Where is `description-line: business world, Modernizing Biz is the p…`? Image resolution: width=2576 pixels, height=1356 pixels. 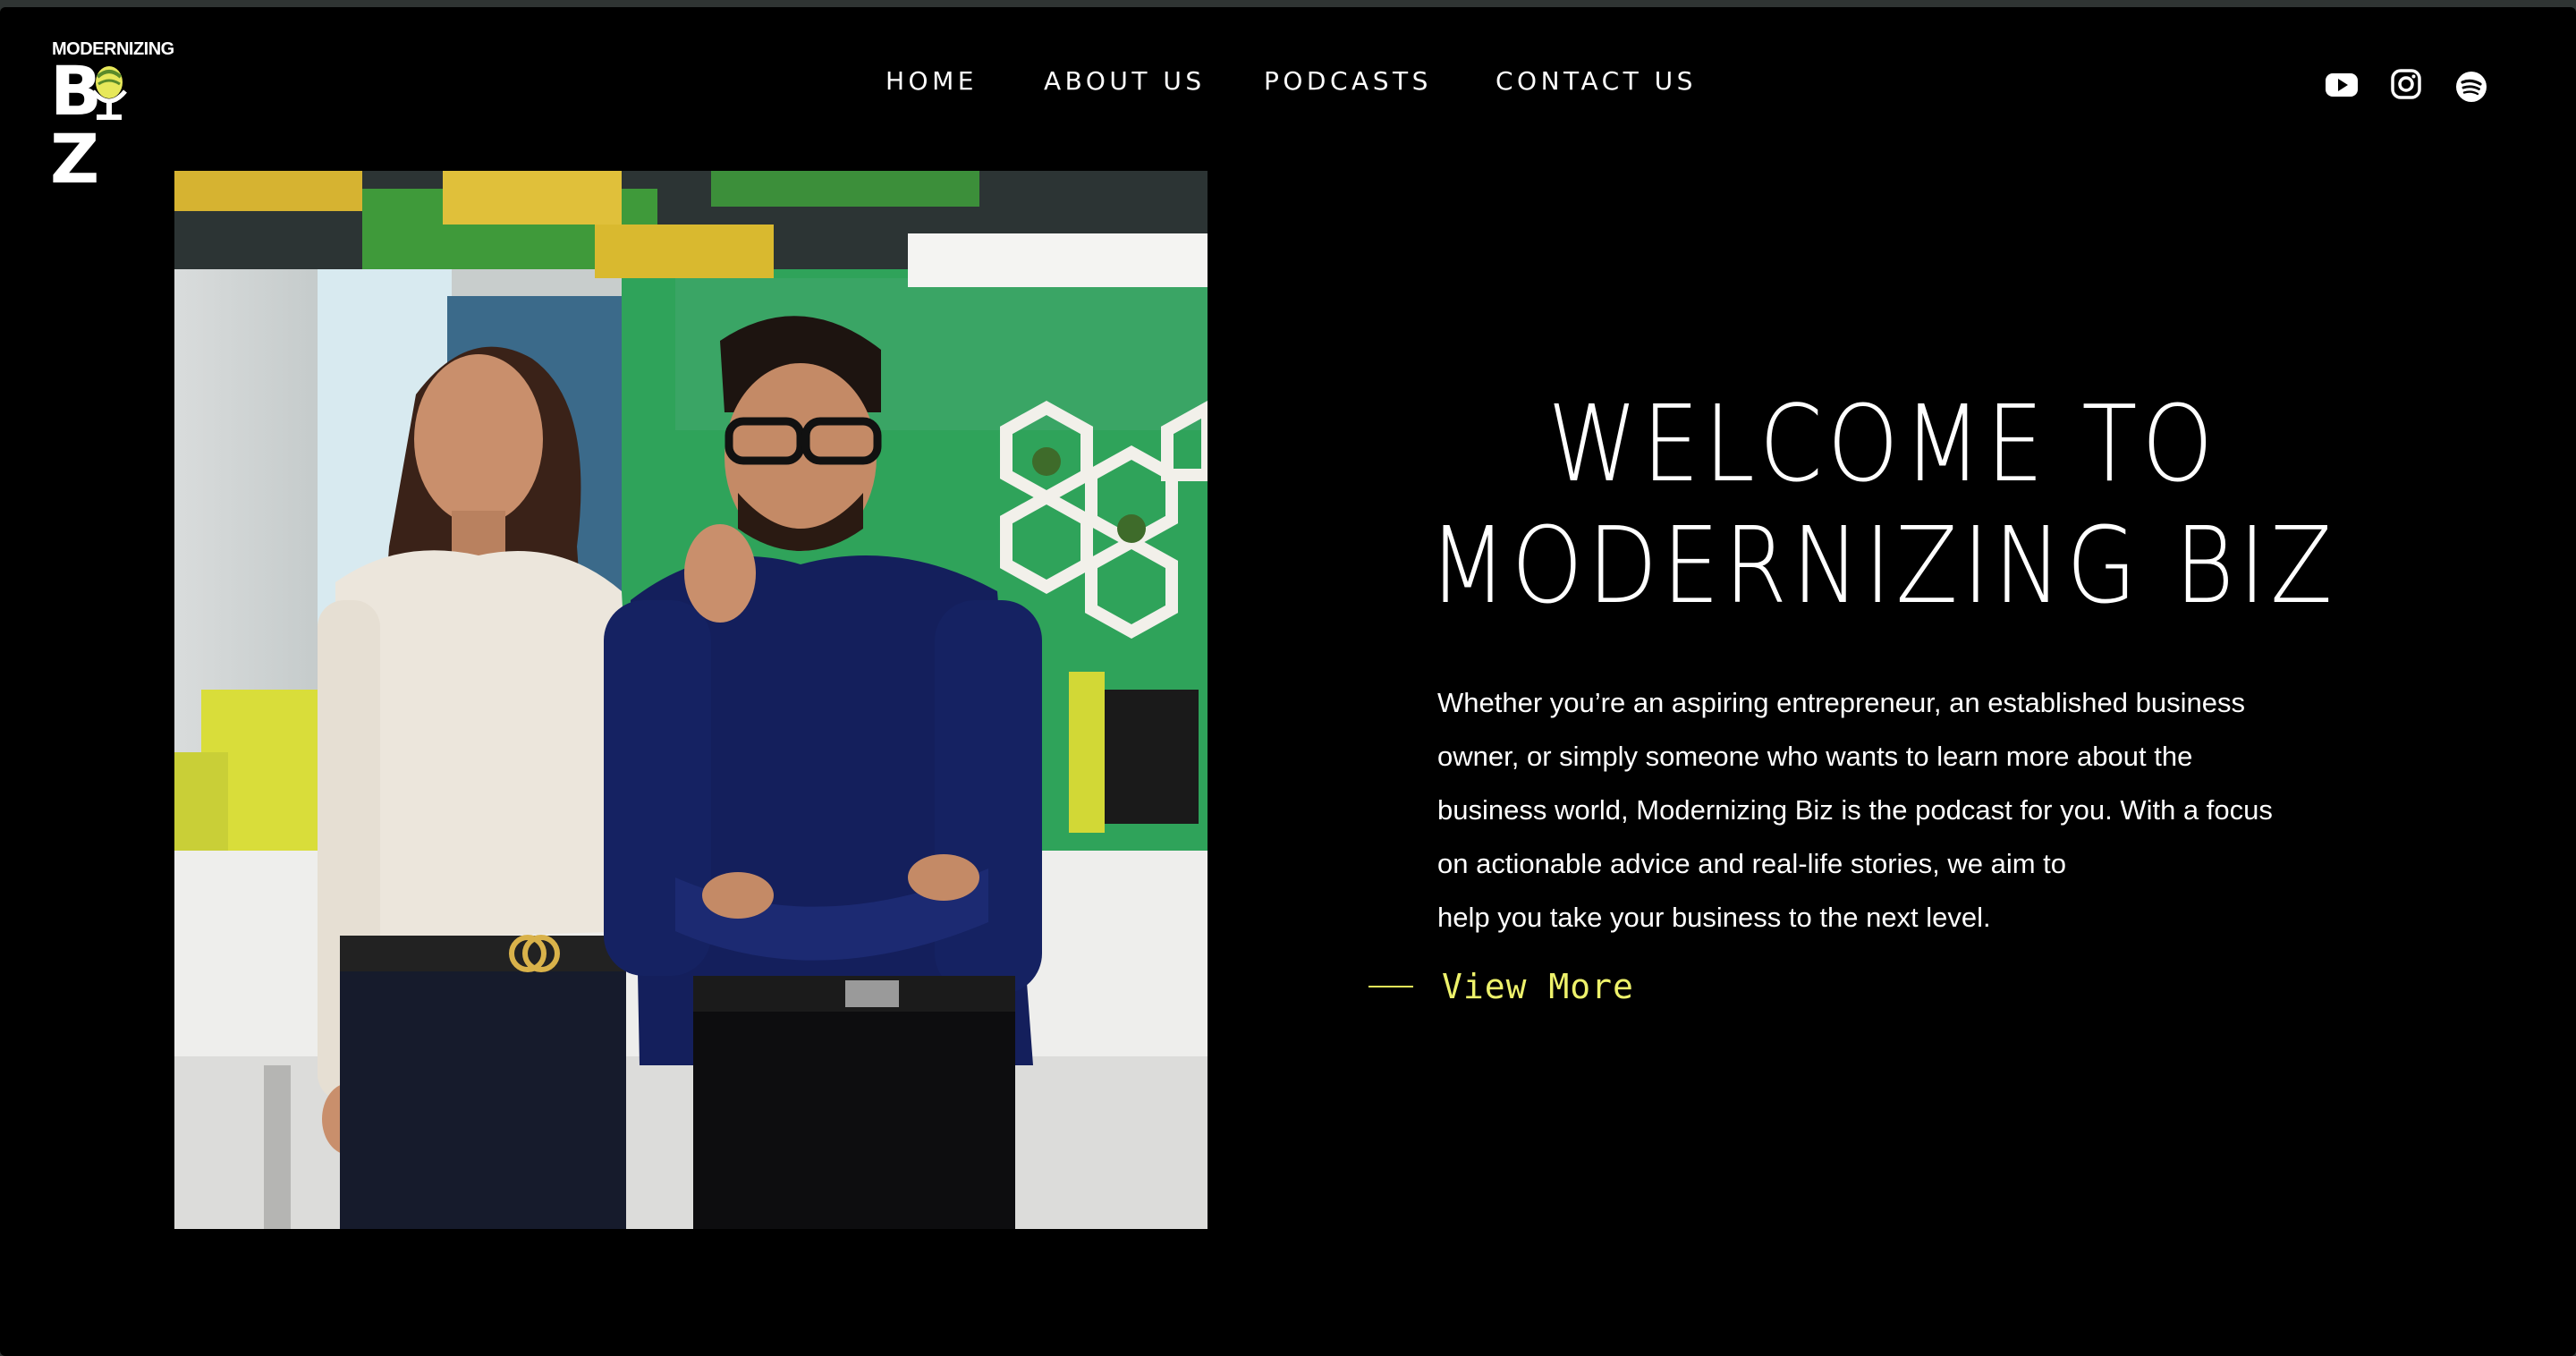 description-line: business world, Modernizing Biz is the p… is located at coordinates (1855, 810).